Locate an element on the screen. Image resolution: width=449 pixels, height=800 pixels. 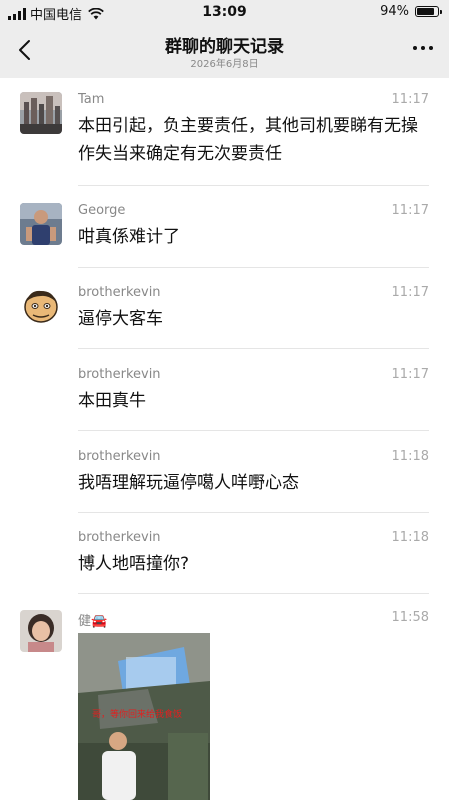
avatar-tam is located at coordinates (41, 113).